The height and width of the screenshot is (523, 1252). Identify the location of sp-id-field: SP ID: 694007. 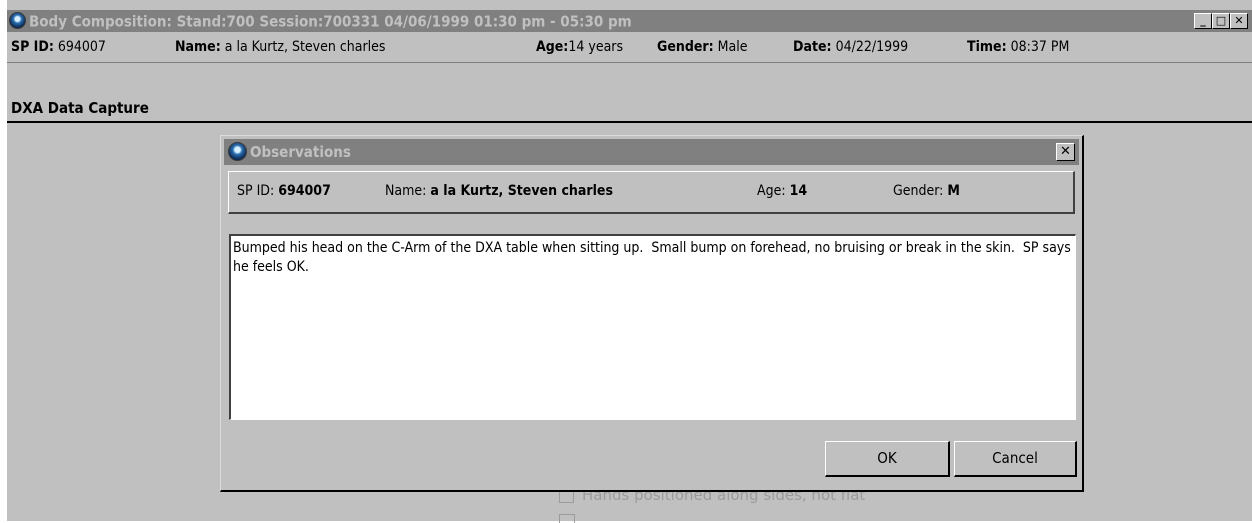
(58, 47).